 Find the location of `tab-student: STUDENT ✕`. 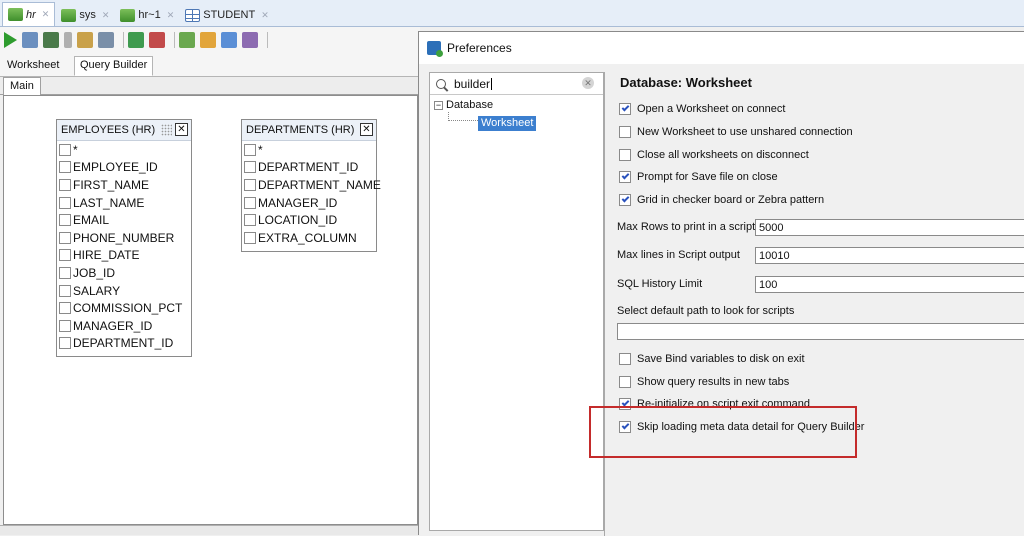

tab-student: STUDENT ✕ is located at coordinates (227, 15).